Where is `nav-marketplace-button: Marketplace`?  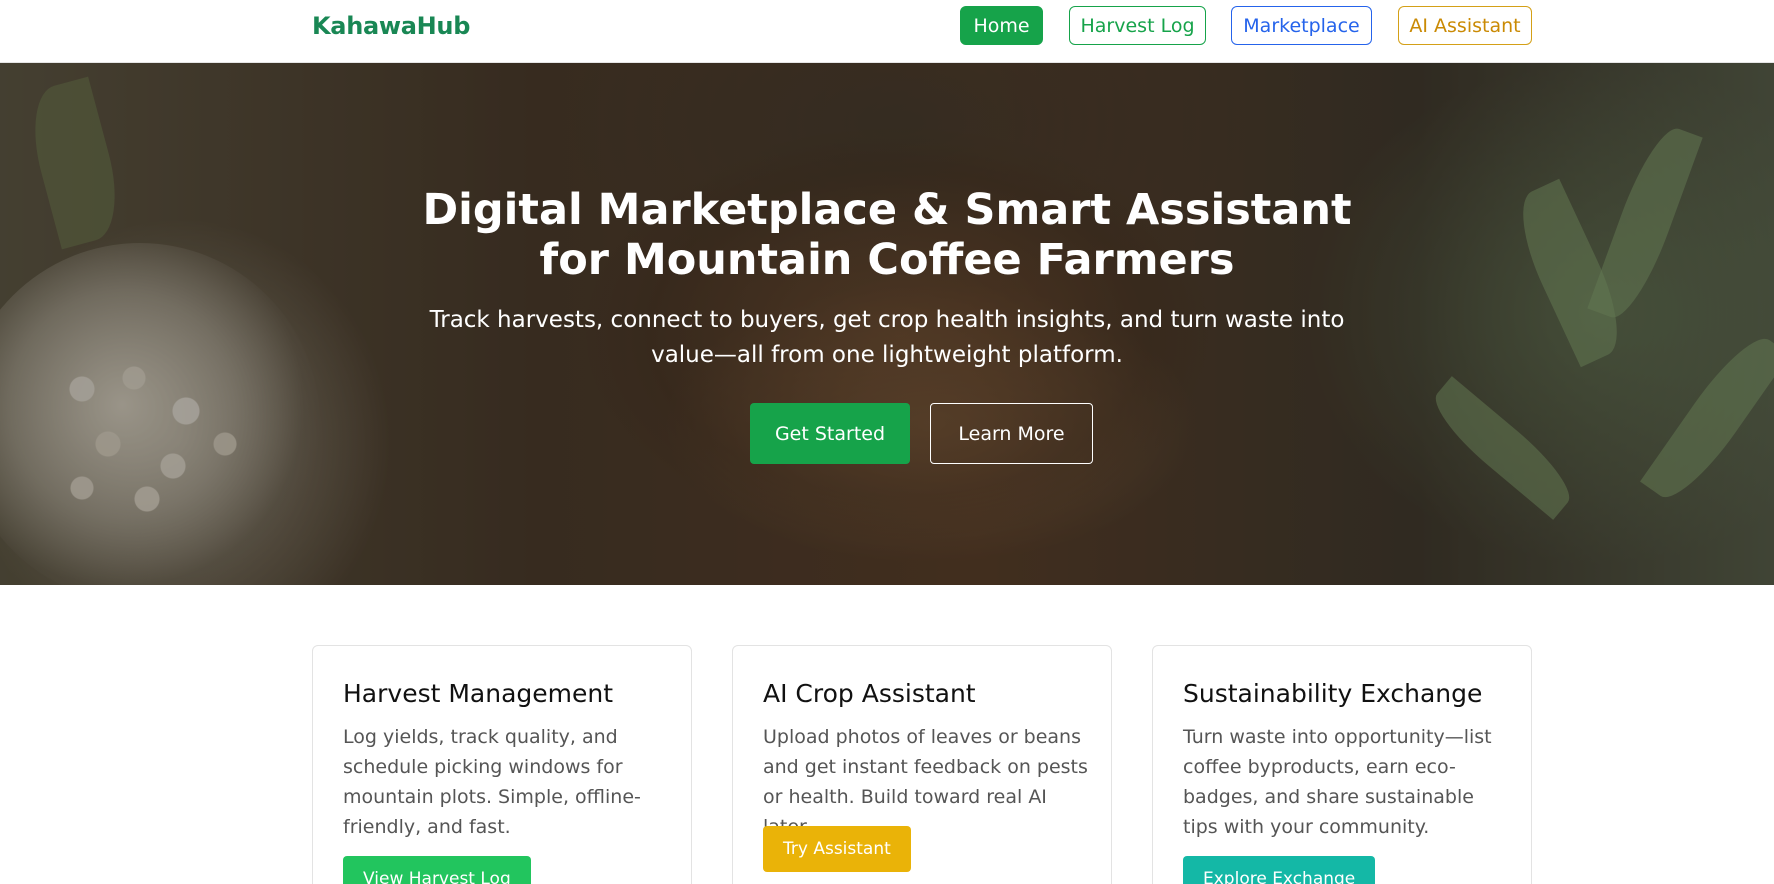 nav-marketplace-button: Marketplace is located at coordinates (1301, 25).